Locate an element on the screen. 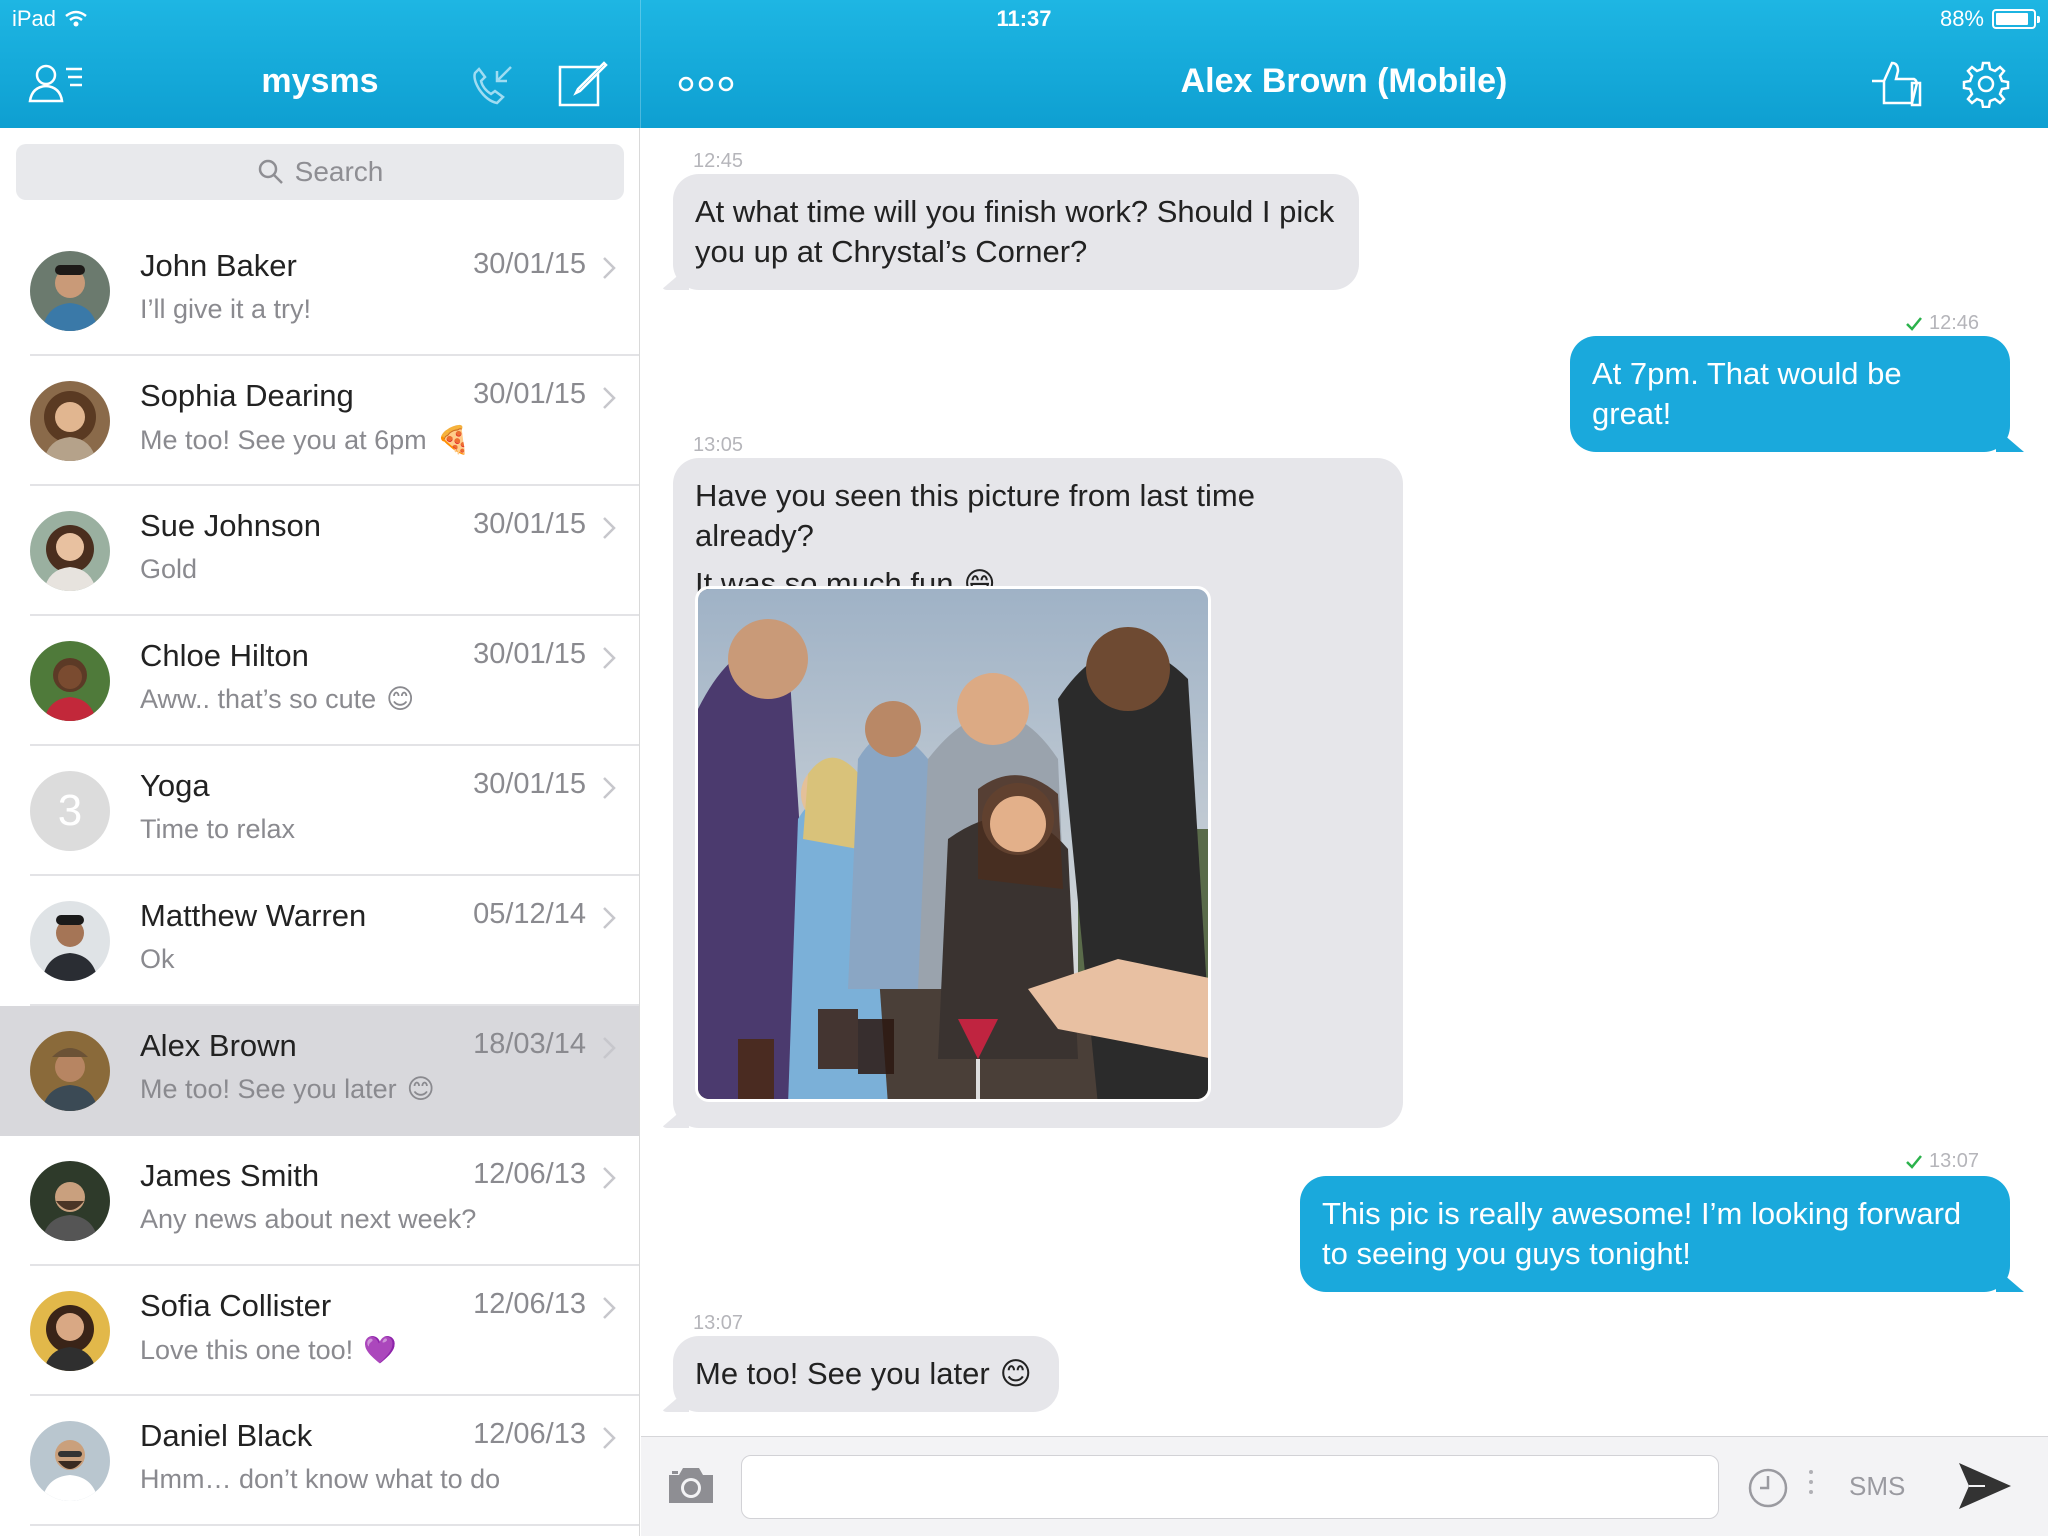 The height and width of the screenshot is (1536, 2048). compose-icon is located at coordinates (582, 84).